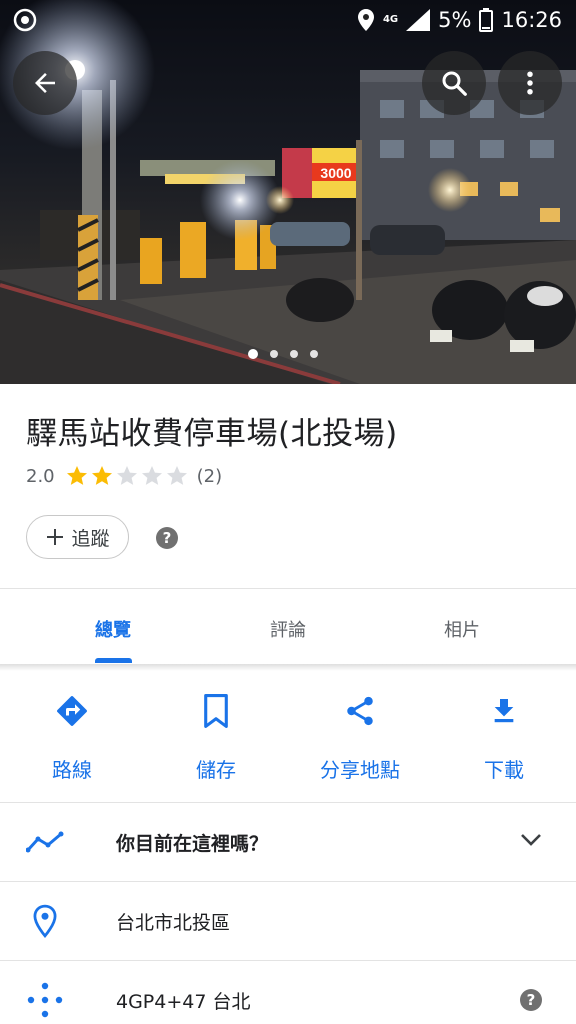 This screenshot has height=1024, width=576. I want to click on signal-icon, so click(418, 20).